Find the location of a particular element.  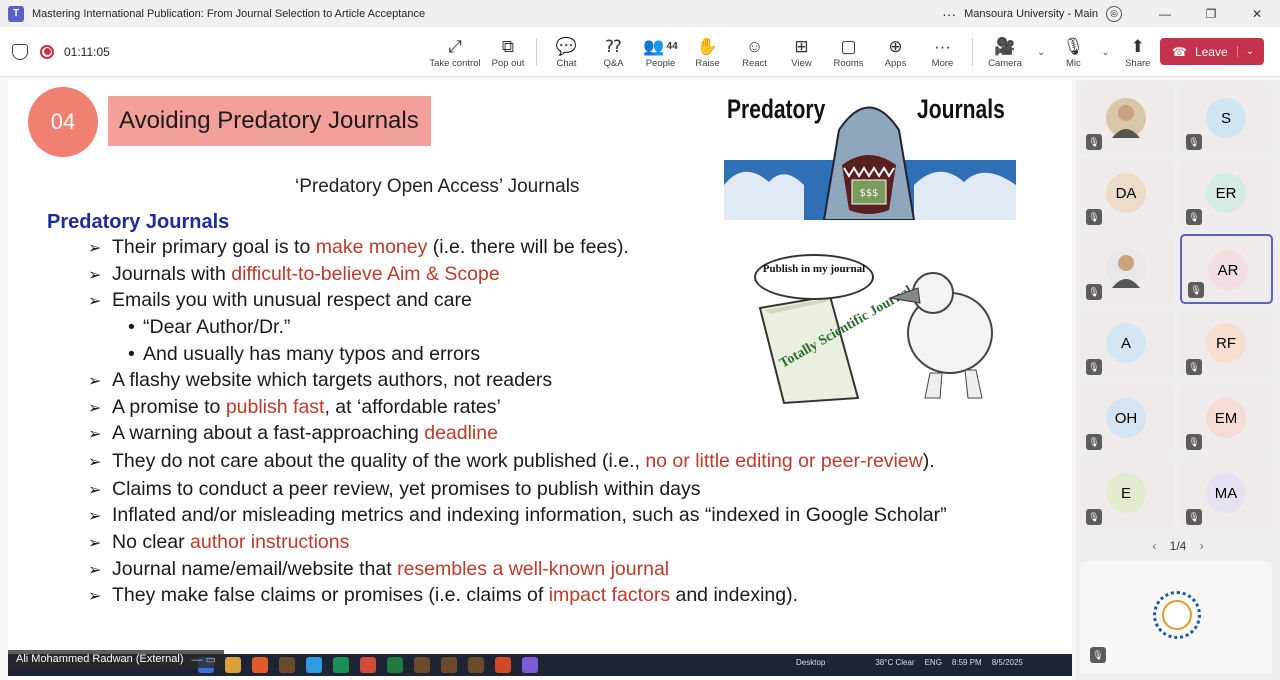

react-button: ☺ React is located at coordinates (754, 52).